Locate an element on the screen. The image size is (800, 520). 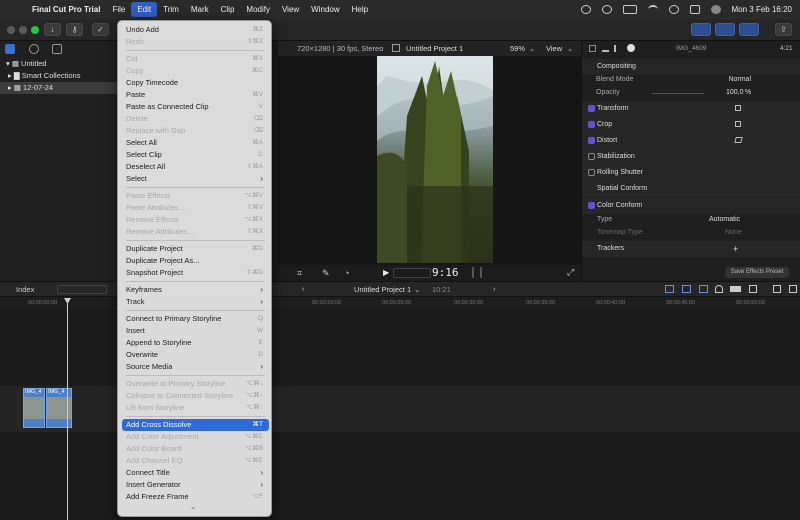
background-tasks-icon: ✓ is located at coordinates (100, 29).